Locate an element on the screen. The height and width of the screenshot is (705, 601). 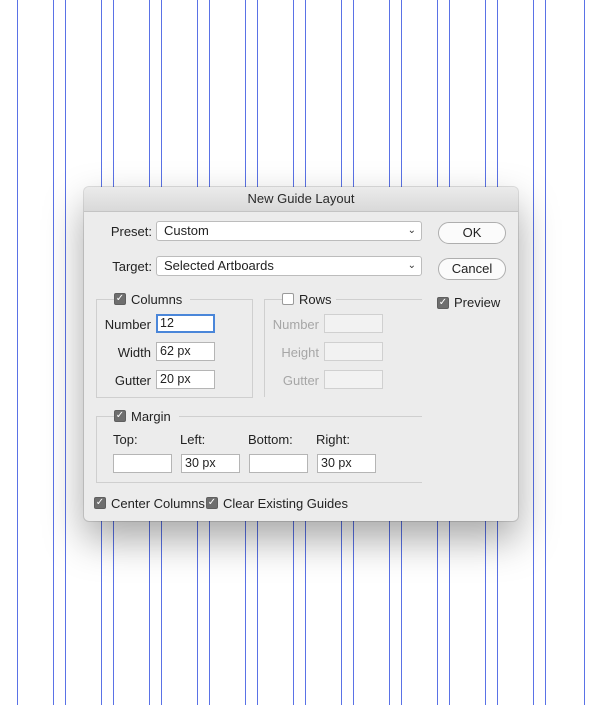
rows-height-label: Height is located at coordinates (300, 352).